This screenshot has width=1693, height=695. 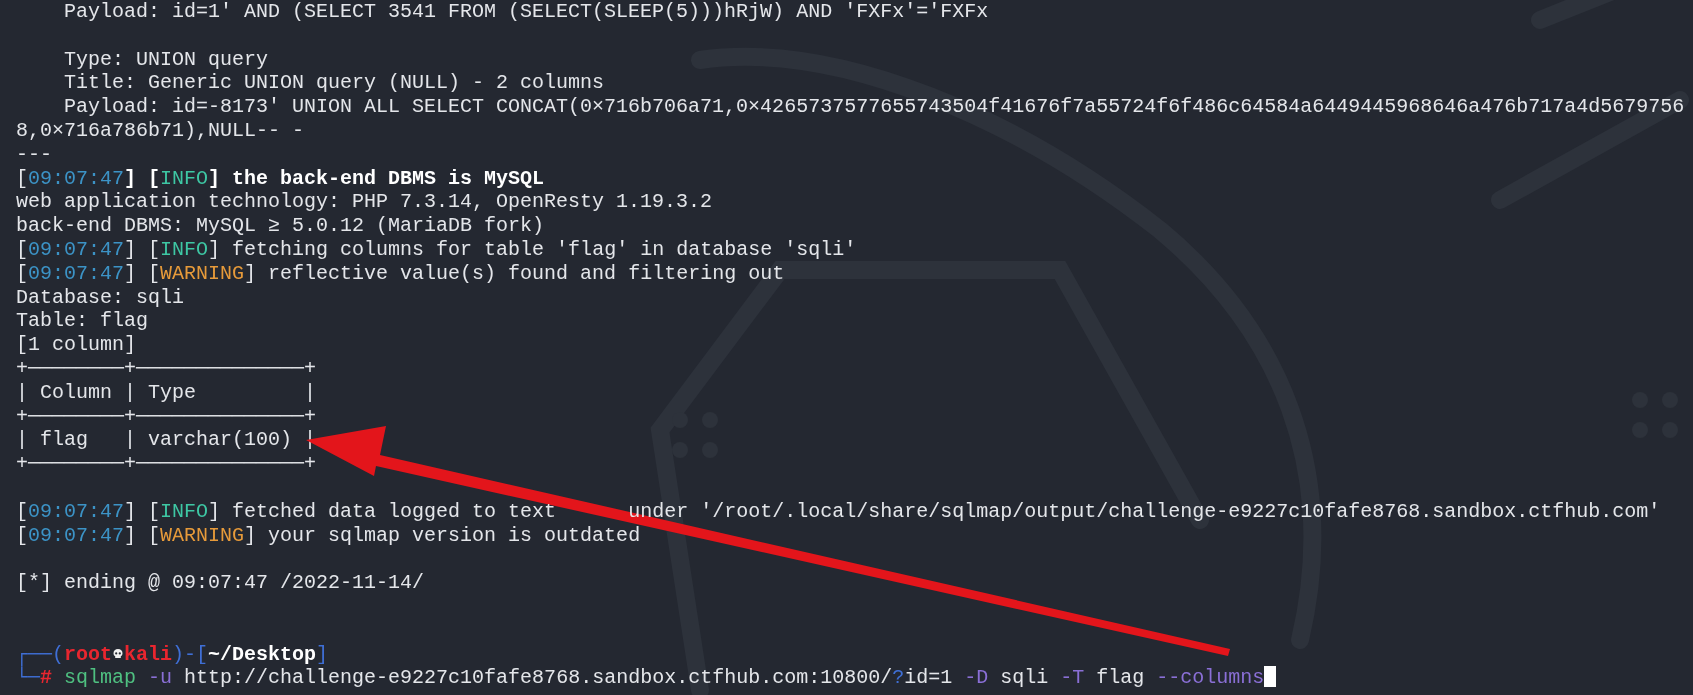 I want to click on terminal-line: [1 column], so click(x=76, y=345).